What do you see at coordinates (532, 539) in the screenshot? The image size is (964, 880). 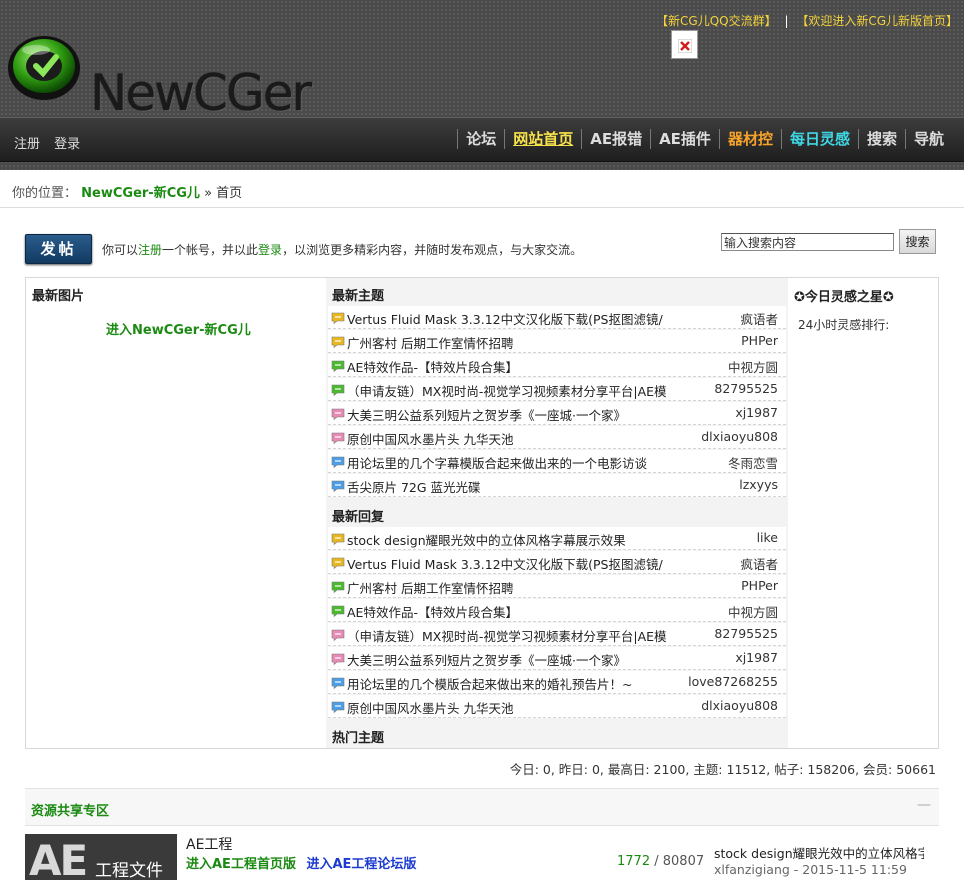 I see `thread-title: stock design耀眼光效中的立体风格字幕展示效果` at bounding box center [532, 539].